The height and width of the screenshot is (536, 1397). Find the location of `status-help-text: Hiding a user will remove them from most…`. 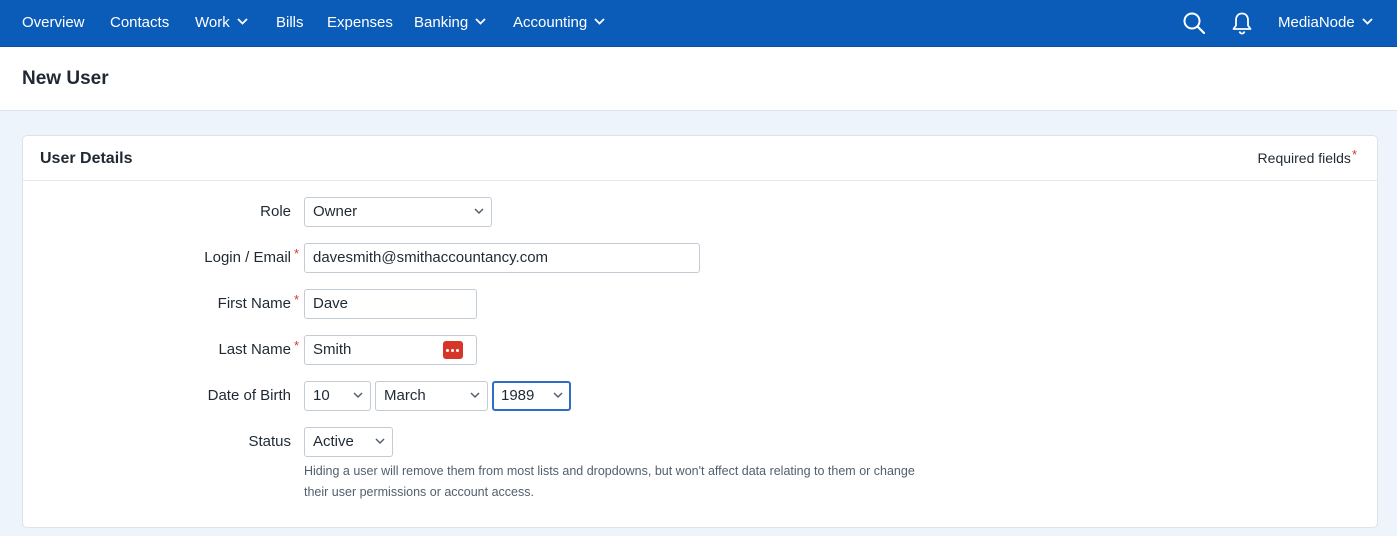

status-help-text: Hiding a user will remove them from most… is located at coordinates (609, 481).